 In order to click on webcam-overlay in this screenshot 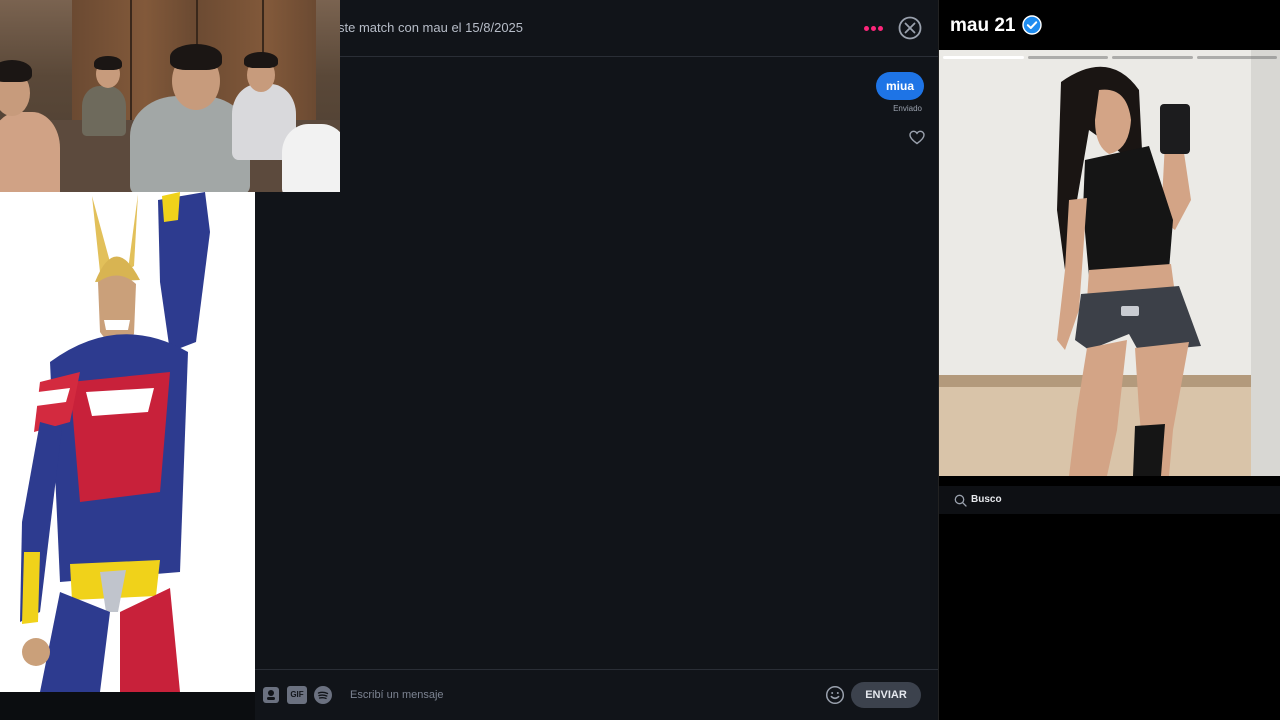, I will do `click(170, 96)`.